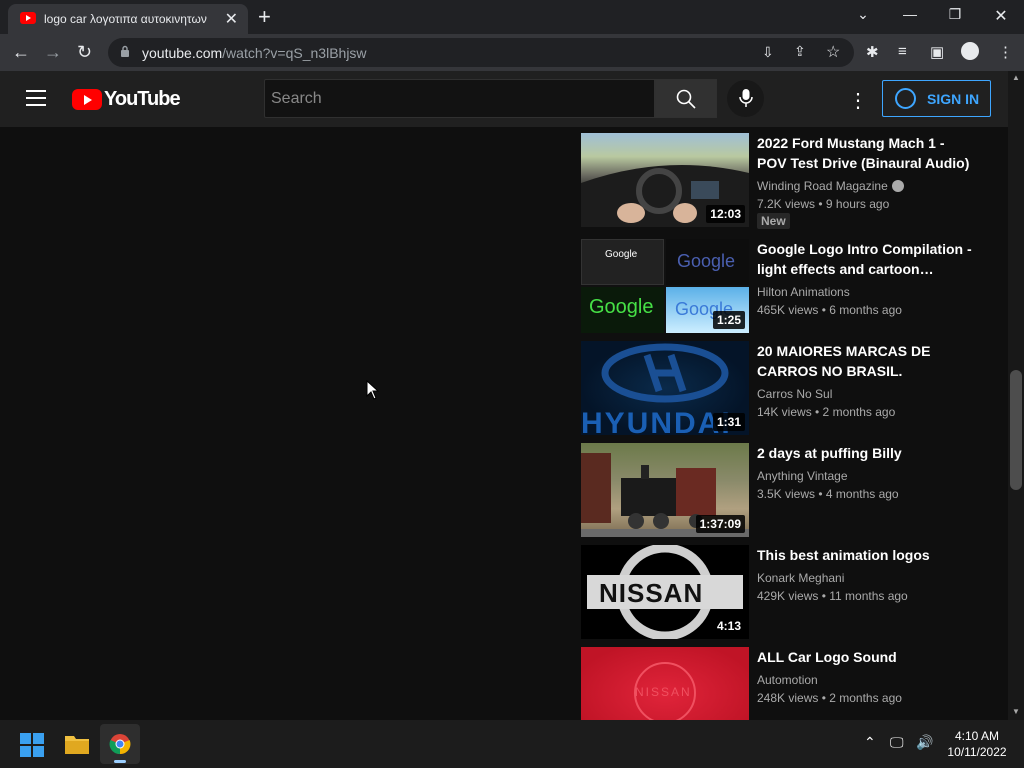 The height and width of the screenshot is (768, 1024). I want to click on video-thumbnail: 12:03, so click(665, 180).